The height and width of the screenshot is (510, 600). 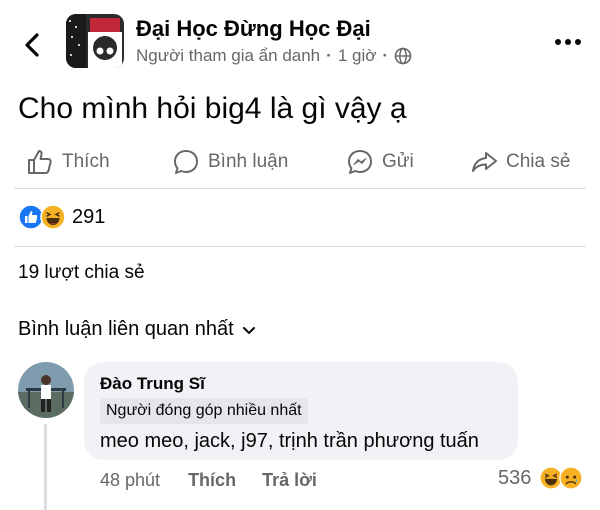 What do you see at coordinates (186, 162) in the screenshot?
I see `comment-bubble-icon` at bounding box center [186, 162].